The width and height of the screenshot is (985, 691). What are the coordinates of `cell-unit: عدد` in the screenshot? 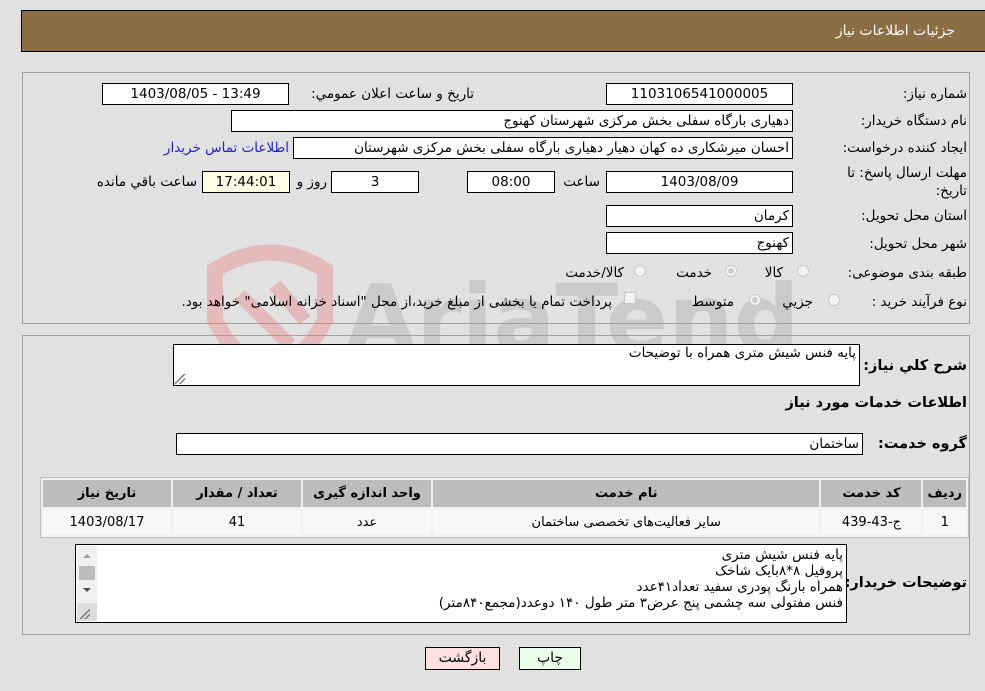 It's located at (367, 522).